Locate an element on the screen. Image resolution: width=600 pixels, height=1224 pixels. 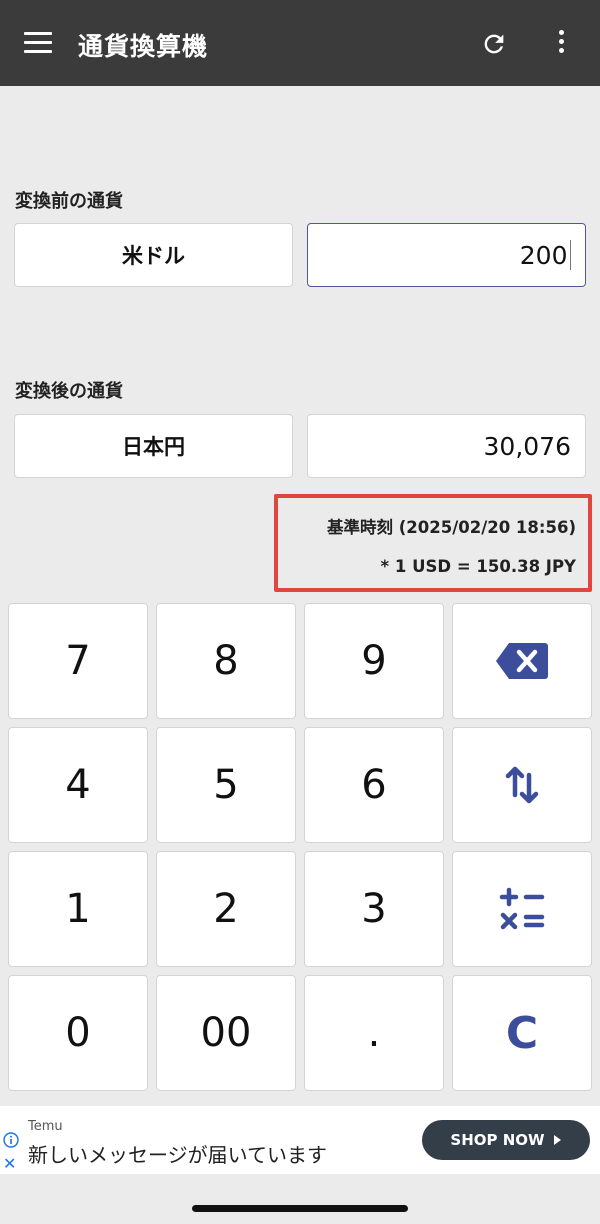
key-3: 3 is located at coordinates (374, 909).